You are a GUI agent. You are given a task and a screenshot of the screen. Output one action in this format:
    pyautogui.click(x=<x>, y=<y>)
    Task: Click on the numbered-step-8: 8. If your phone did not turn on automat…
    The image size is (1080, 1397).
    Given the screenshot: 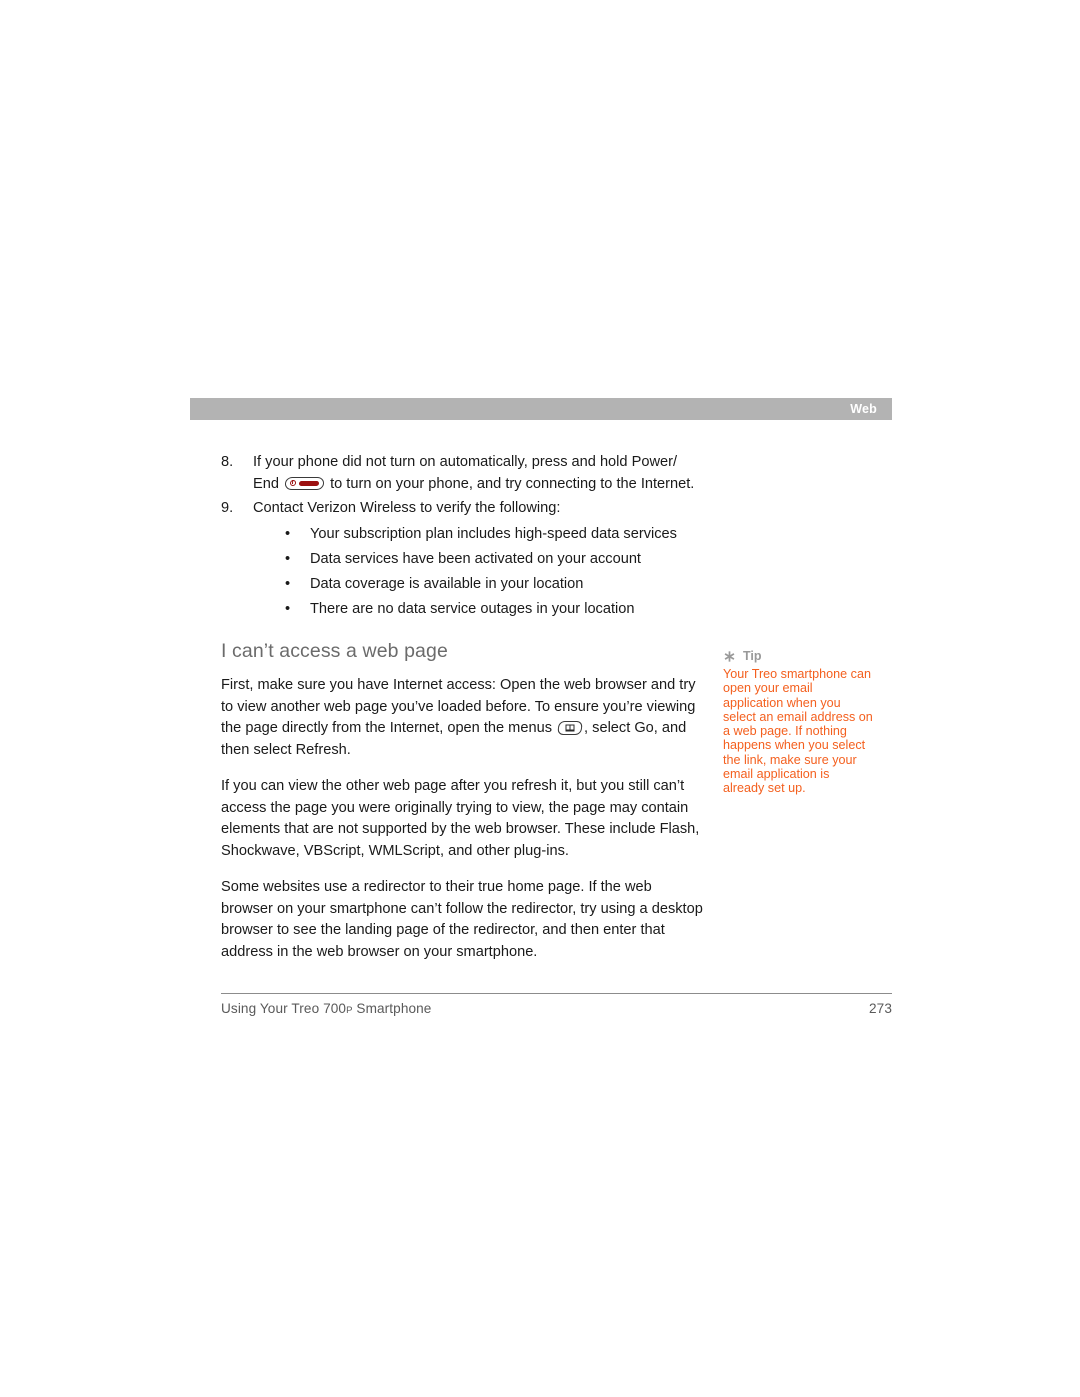 What is the action you would take?
    pyautogui.click(x=462, y=473)
    